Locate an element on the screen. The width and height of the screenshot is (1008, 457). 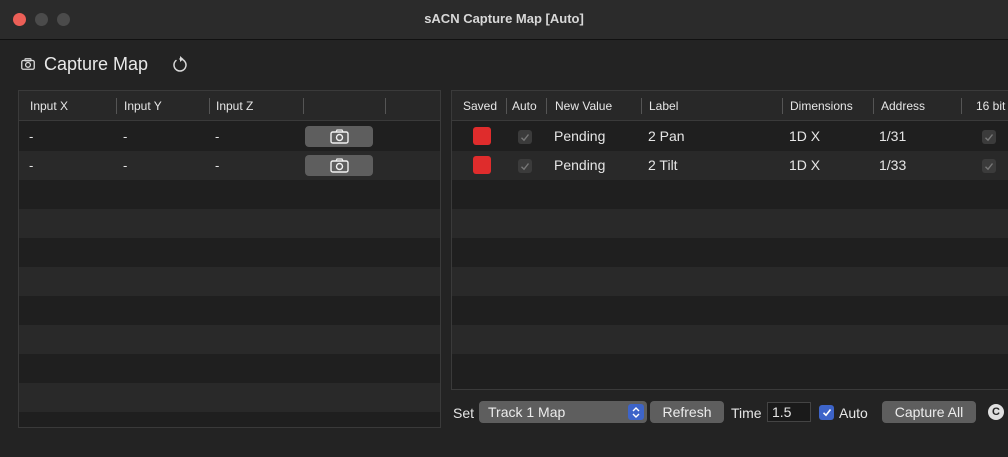
column-capture is located at coordinates (306, 106).